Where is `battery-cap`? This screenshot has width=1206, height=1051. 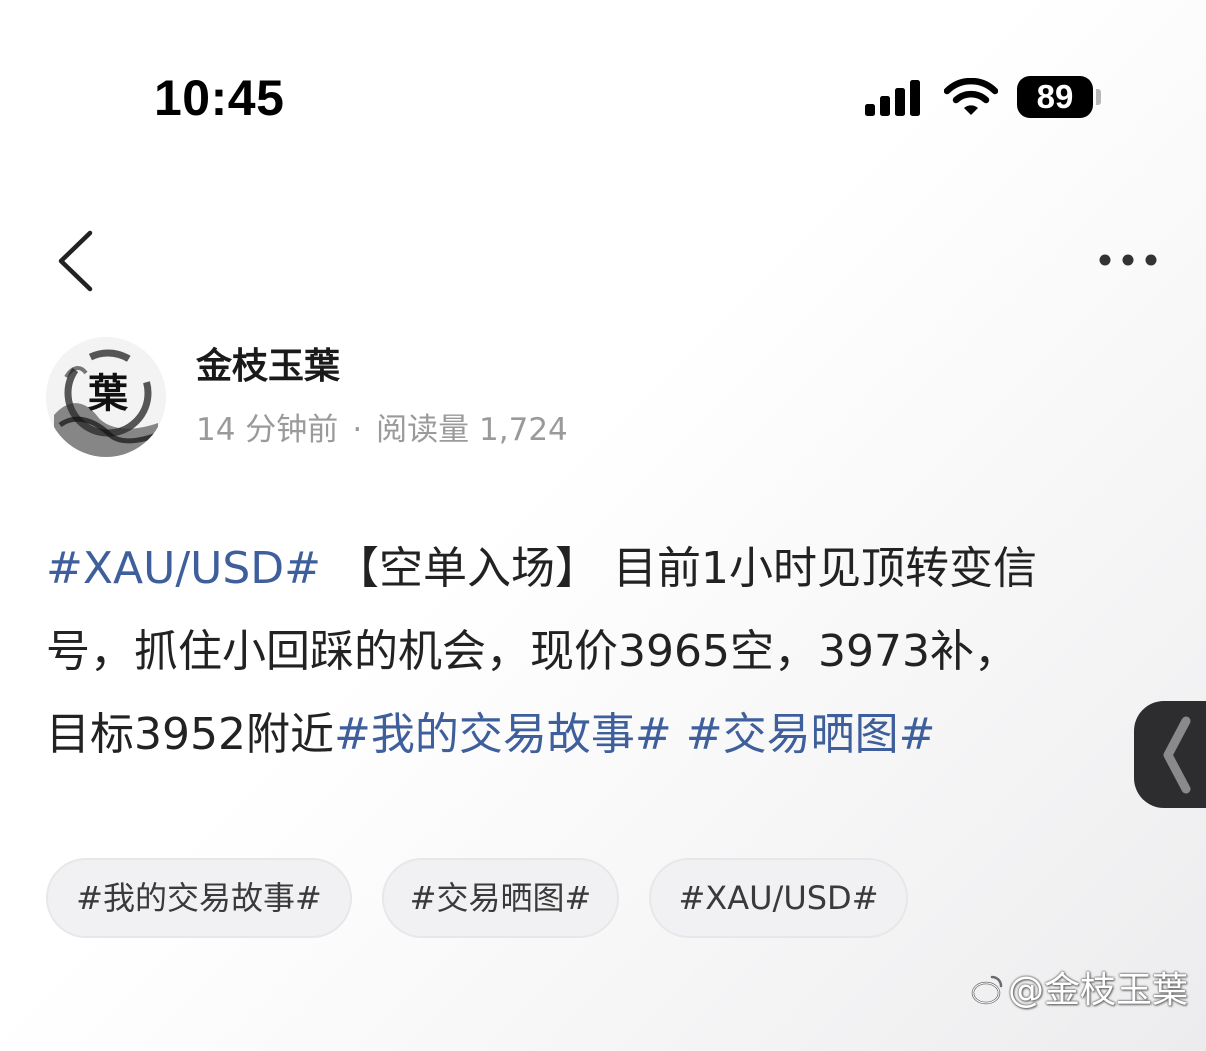
battery-cap is located at coordinates (1098, 97).